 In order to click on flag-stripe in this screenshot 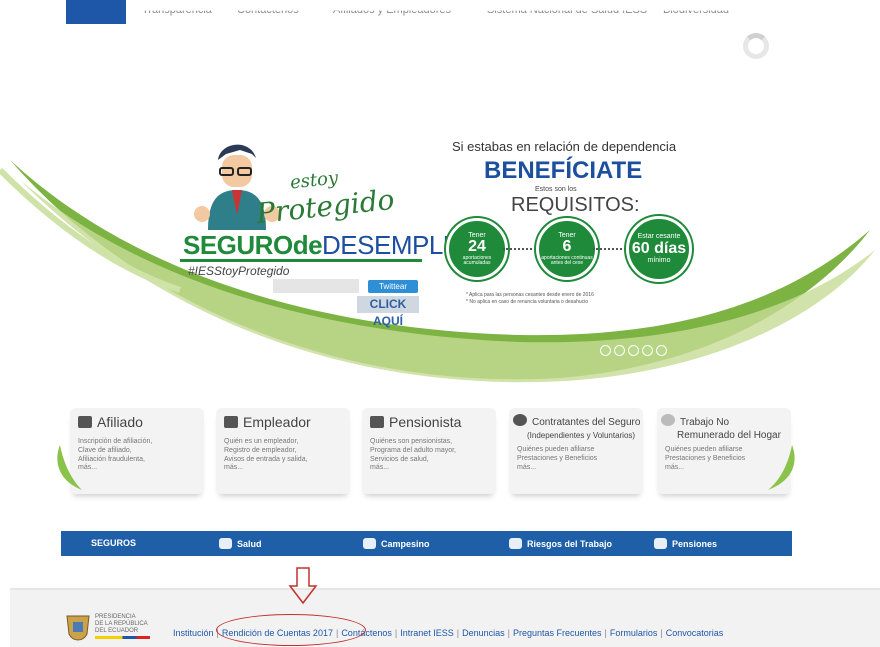, I will do `click(122, 637)`.